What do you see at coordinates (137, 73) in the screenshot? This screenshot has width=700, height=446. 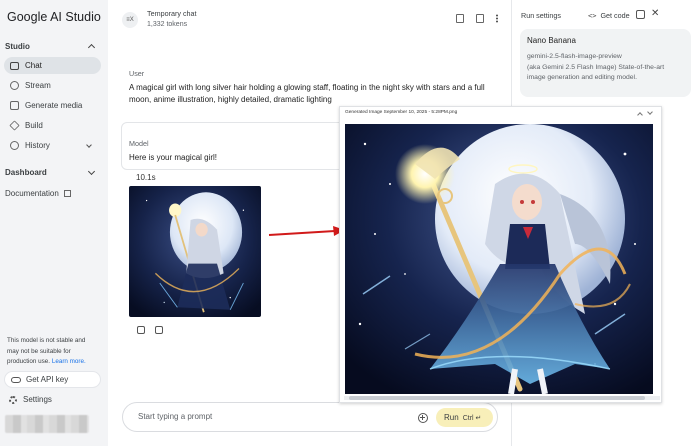 I see `user-role-label: User` at bounding box center [137, 73].